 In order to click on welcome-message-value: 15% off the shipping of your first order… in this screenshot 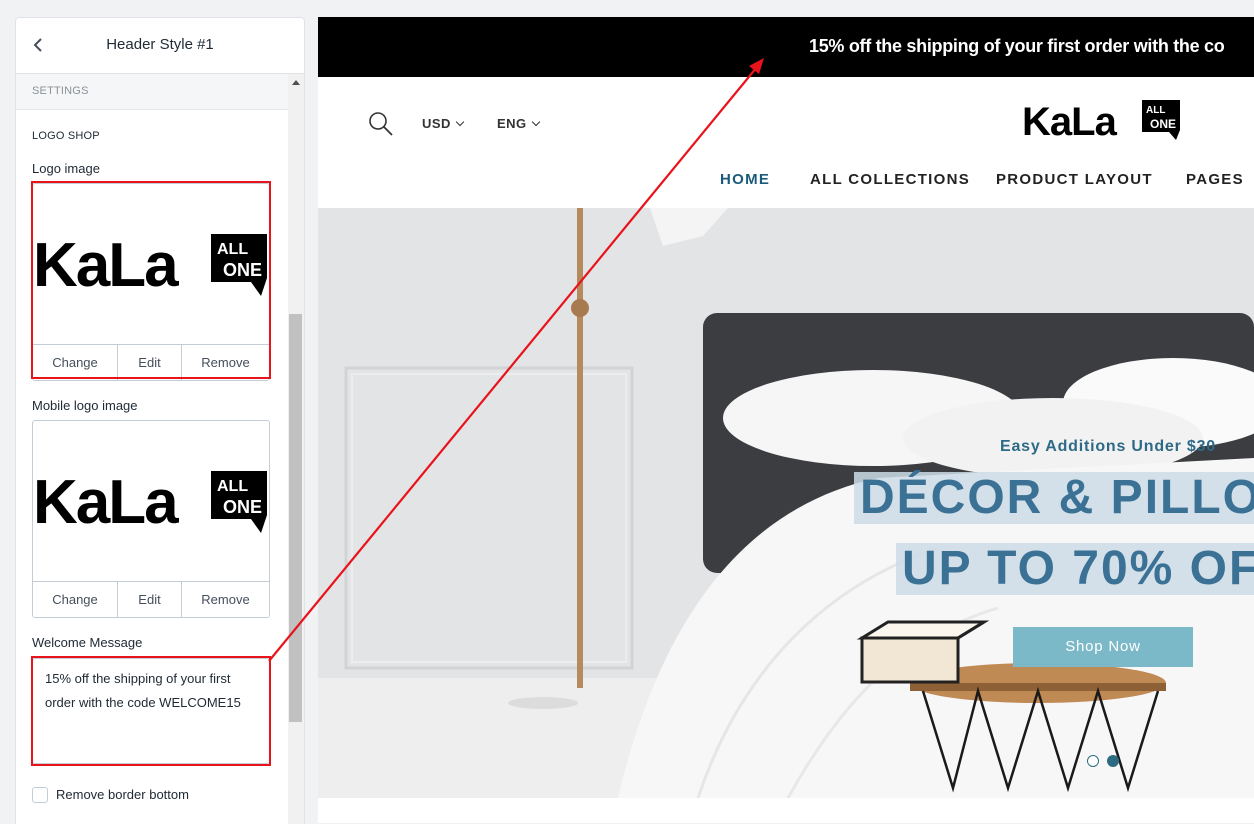, I will do `click(143, 690)`.